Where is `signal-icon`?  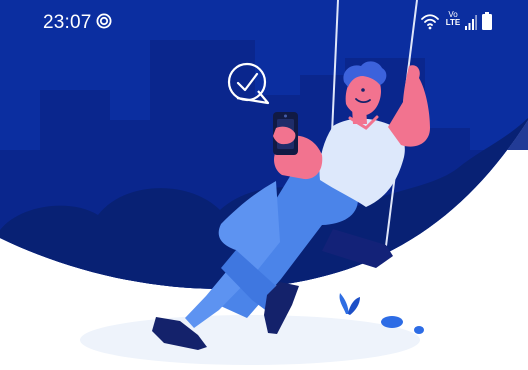 signal-icon is located at coordinates (471, 22).